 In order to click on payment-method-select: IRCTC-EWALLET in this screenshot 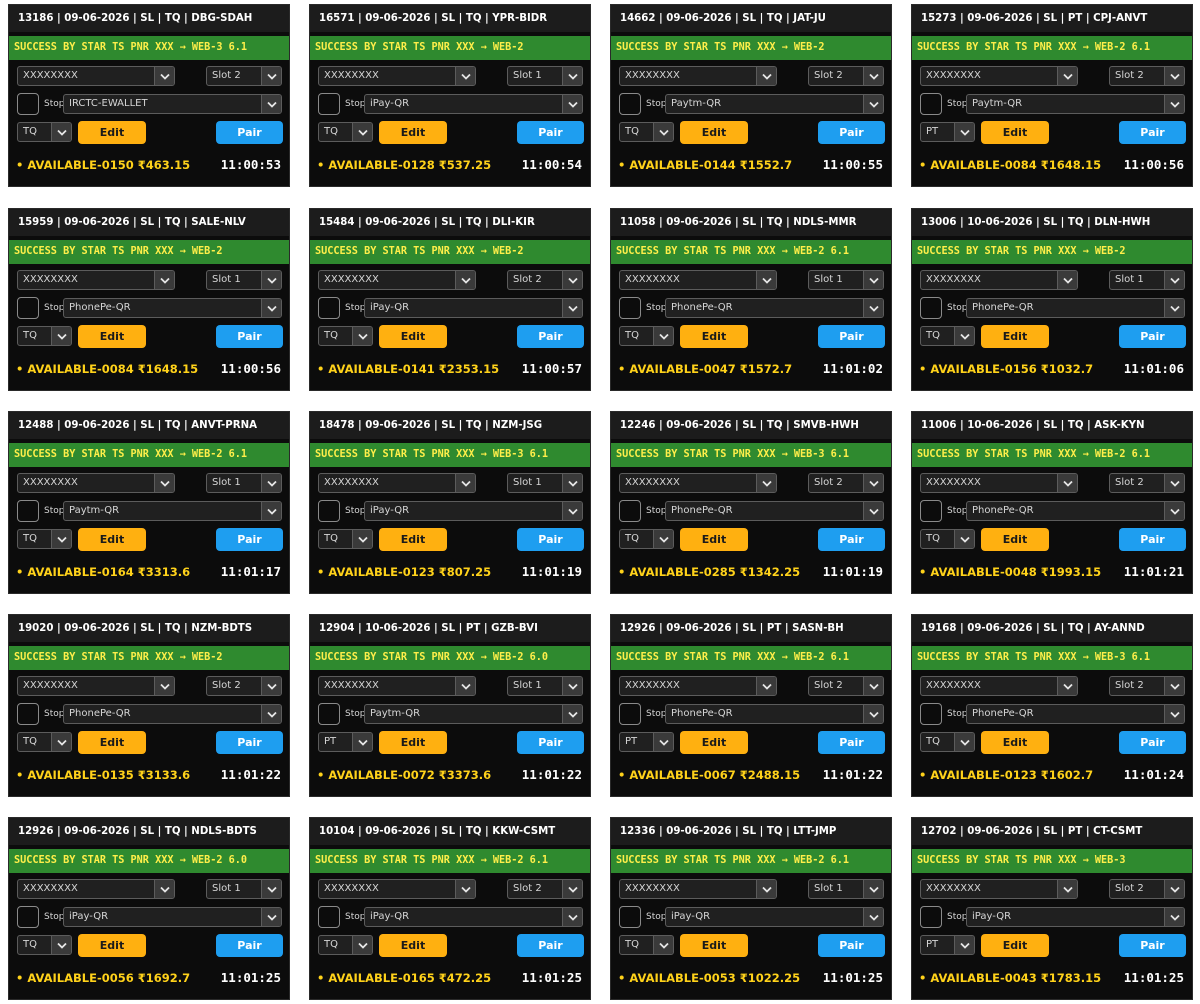, I will do `click(172, 104)`.